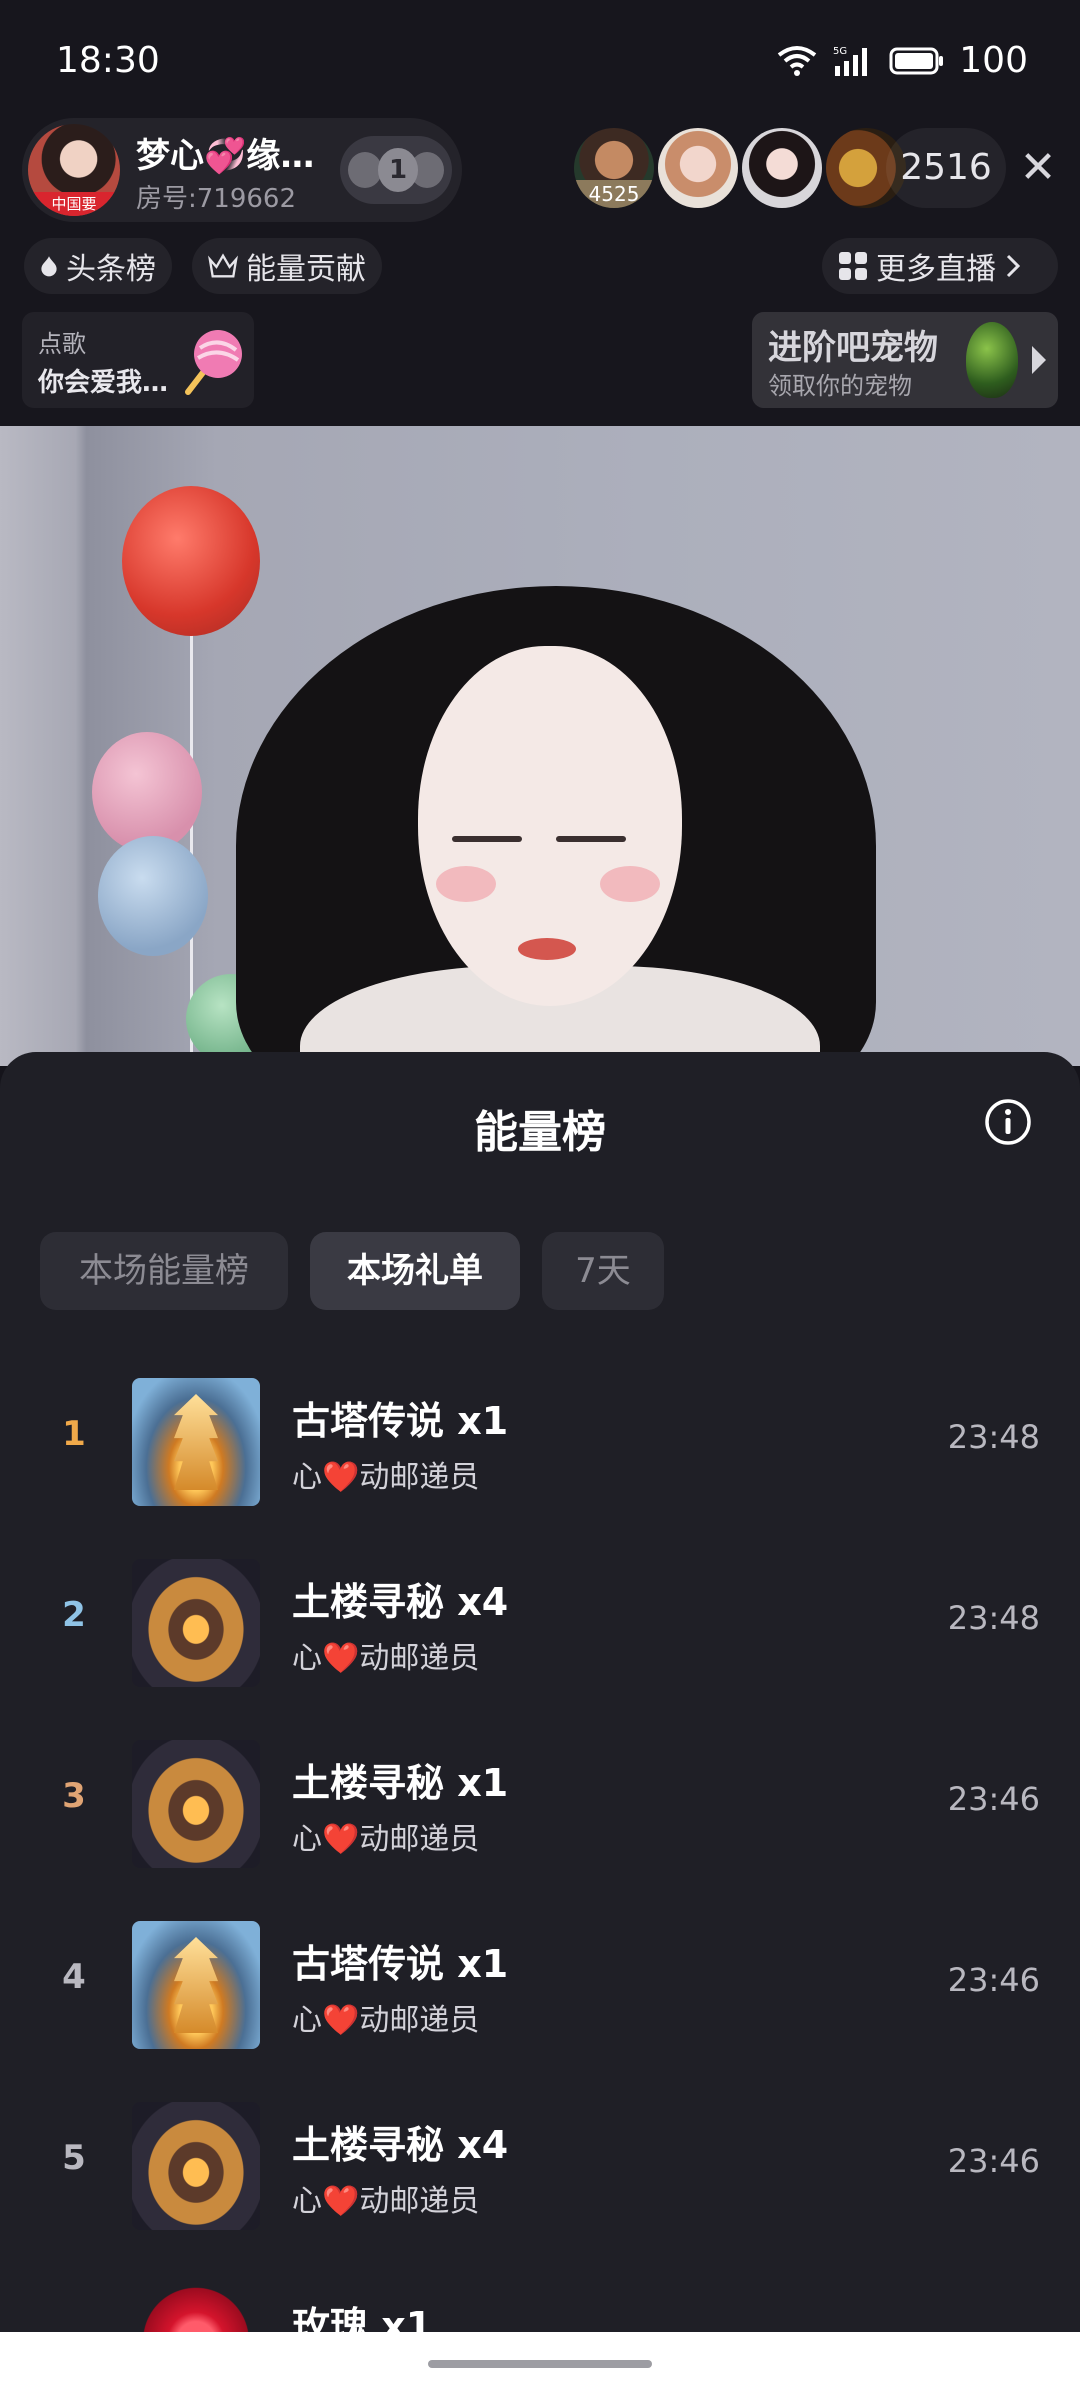 The width and height of the screenshot is (1080, 2400). What do you see at coordinates (74, 204) in the screenshot?
I see `host-avatar-tag: 中国要` at bounding box center [74, 204].